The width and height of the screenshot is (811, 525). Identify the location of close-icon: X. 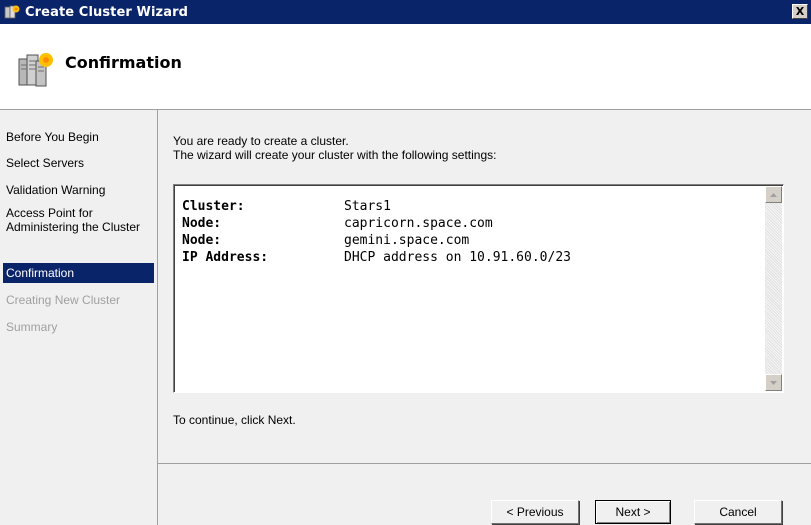
(800, 11).